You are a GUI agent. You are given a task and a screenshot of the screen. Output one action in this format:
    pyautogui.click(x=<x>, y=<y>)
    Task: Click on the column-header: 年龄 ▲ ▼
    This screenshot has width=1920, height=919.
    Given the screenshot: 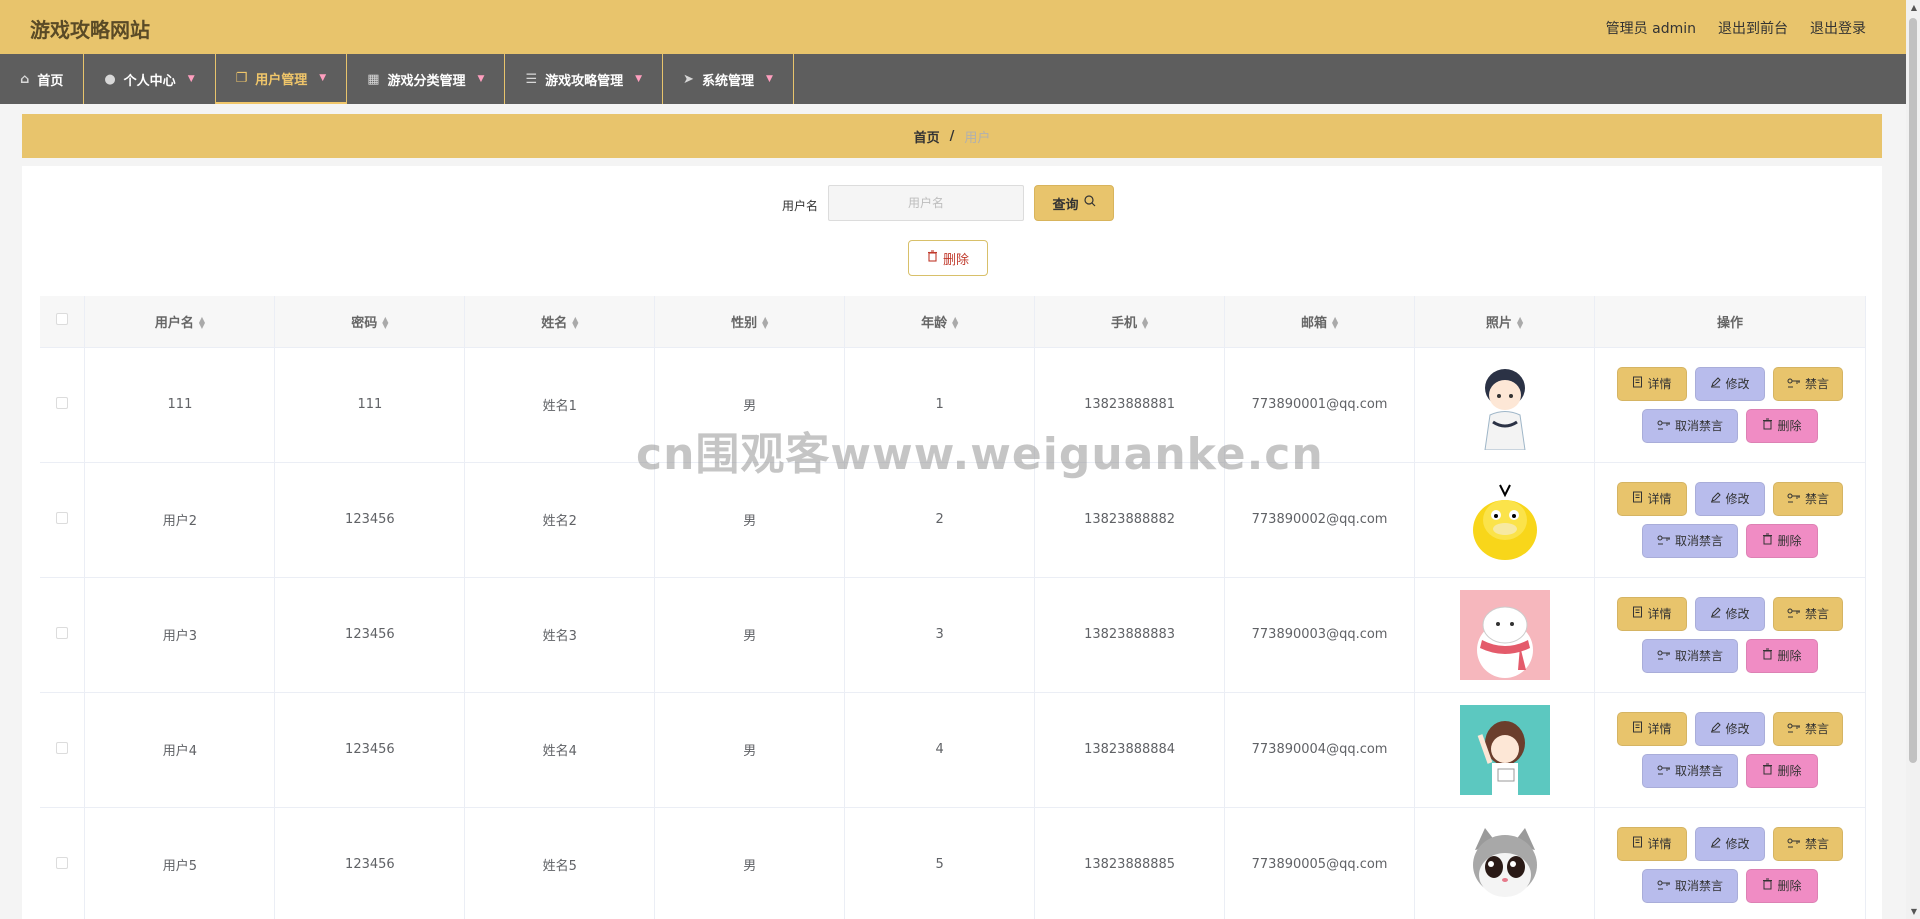 What is the action you would take?
    pyautogui.click(x=940, y=322)
    